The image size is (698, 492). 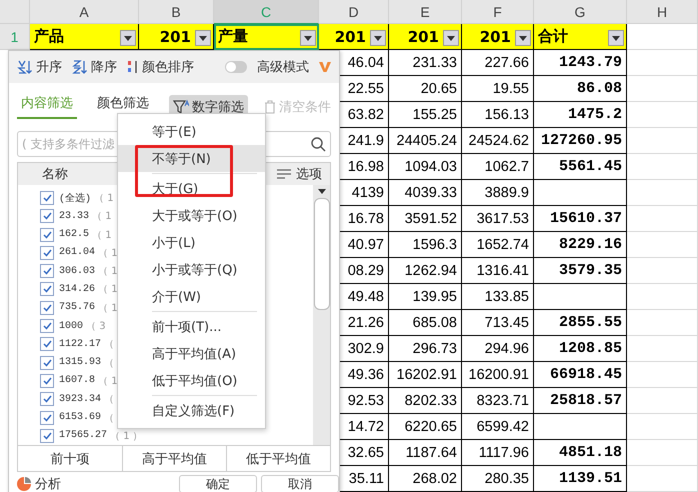 What do you see at coordinates (498, 323) in the screenshot?
I see `table-cell: 713.45` at bounding box center [498, 323].